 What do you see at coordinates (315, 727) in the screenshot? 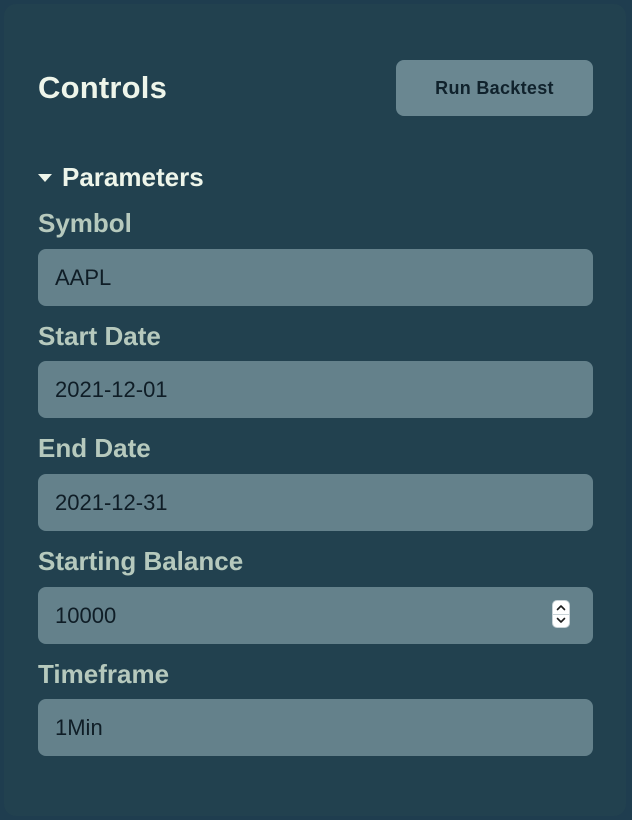
I see `timeframe-input` at bounding box center [315, 727].